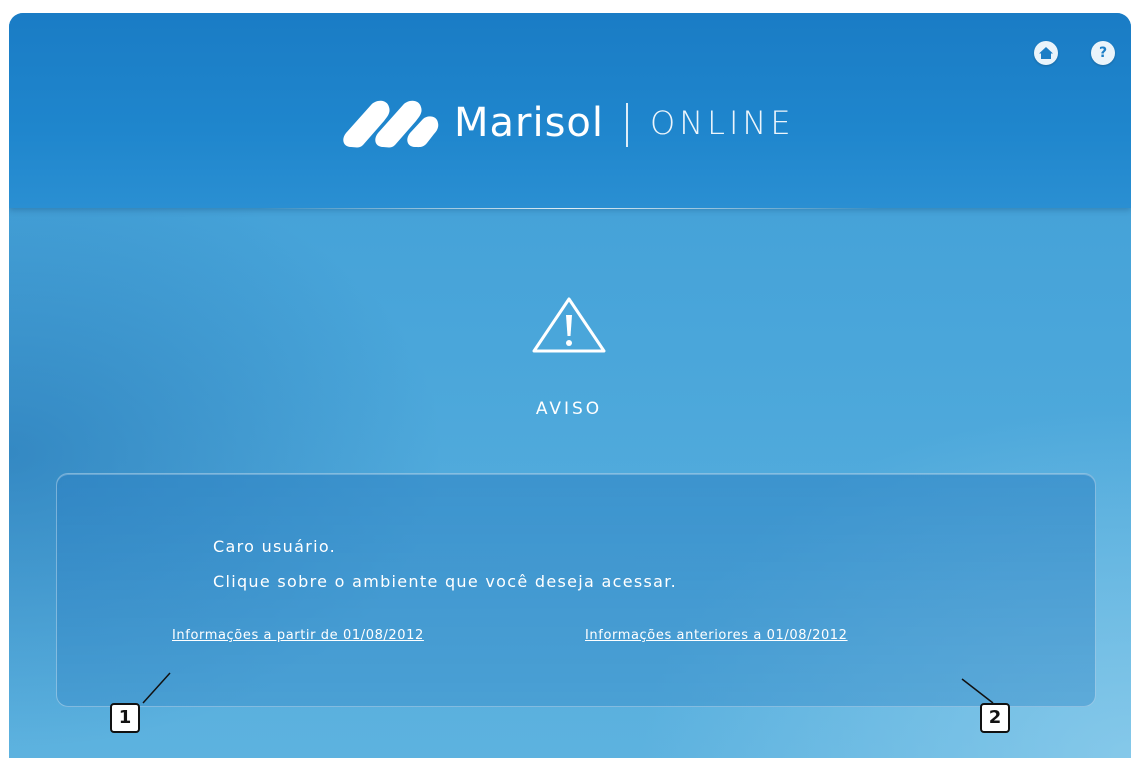  I want to click on callout-pointers, so click(568, 688).